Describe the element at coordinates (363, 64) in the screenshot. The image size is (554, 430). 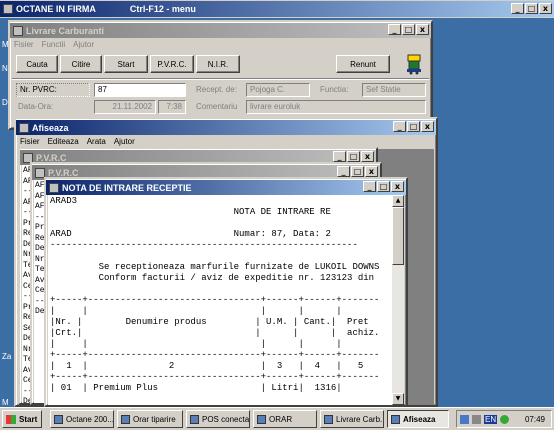
I see `renunt-button: Renunt` at that location.